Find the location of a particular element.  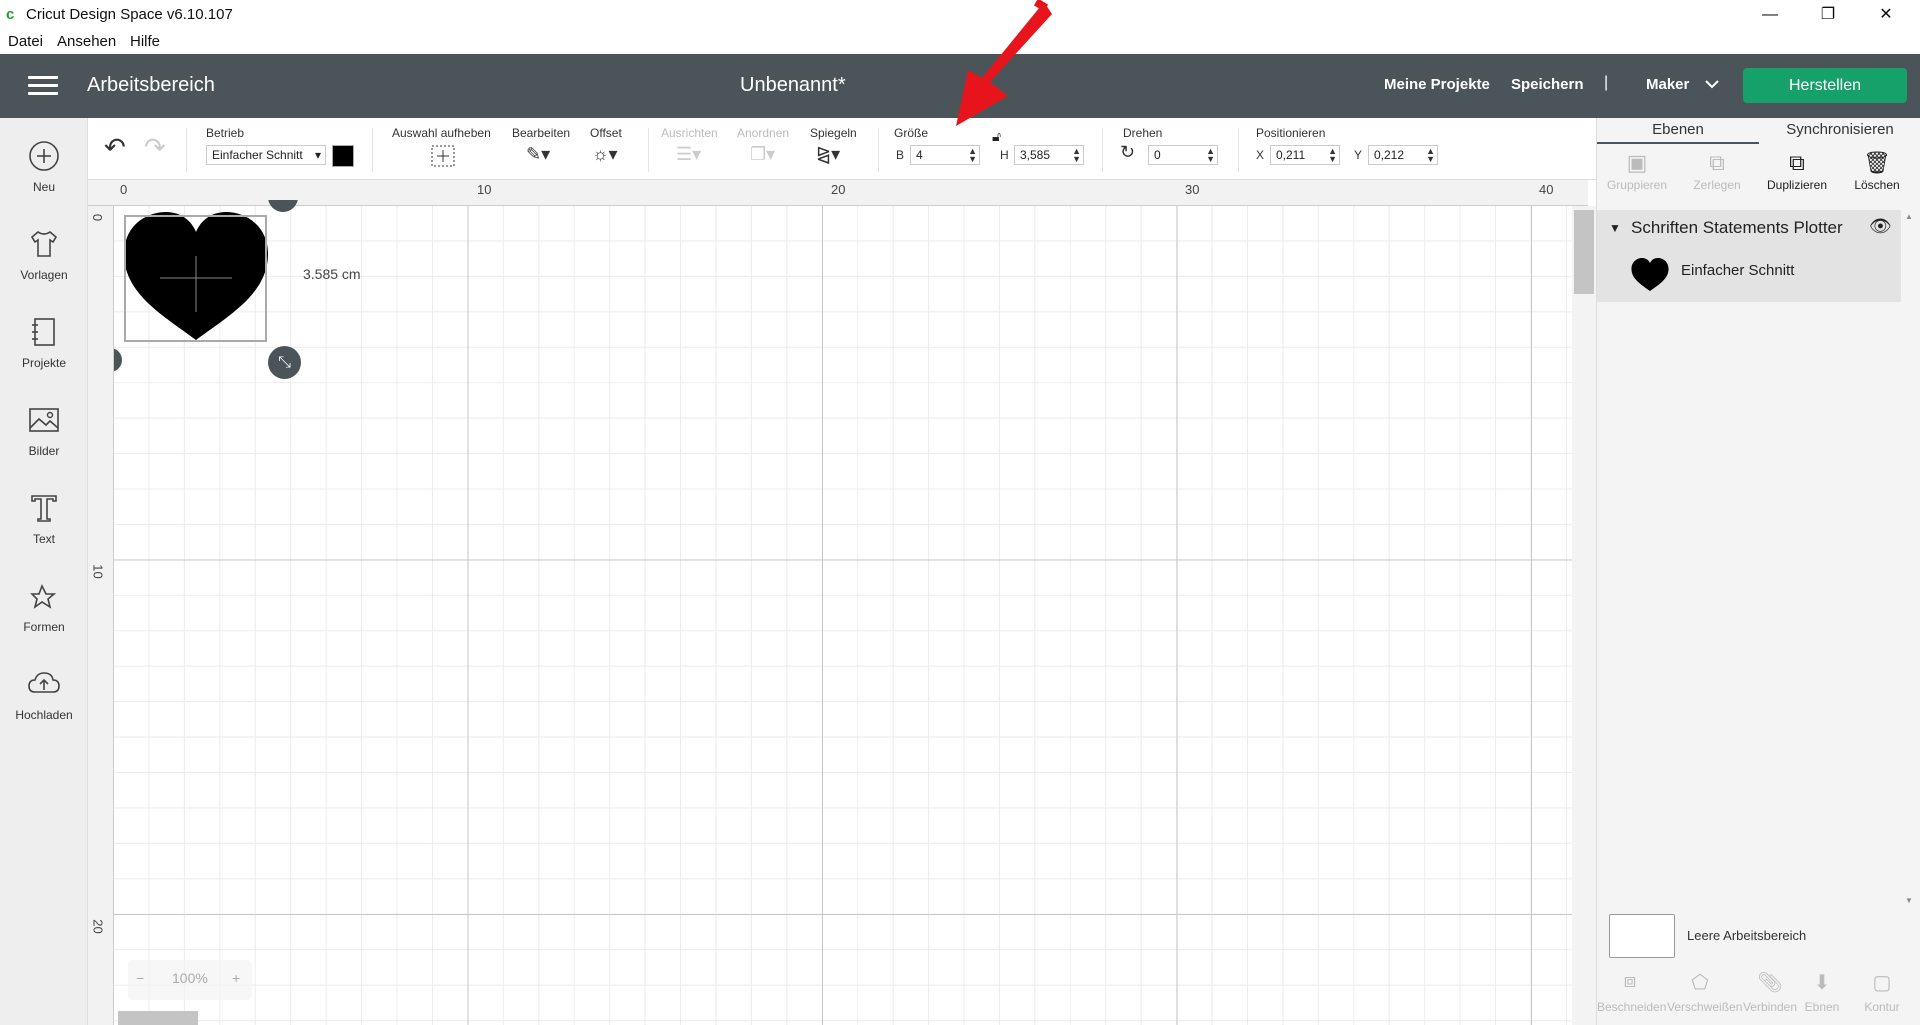

title-bar: c Cricut Design Space v6.10.107 — ❐ ✕ is located at coordinates (960, 15).